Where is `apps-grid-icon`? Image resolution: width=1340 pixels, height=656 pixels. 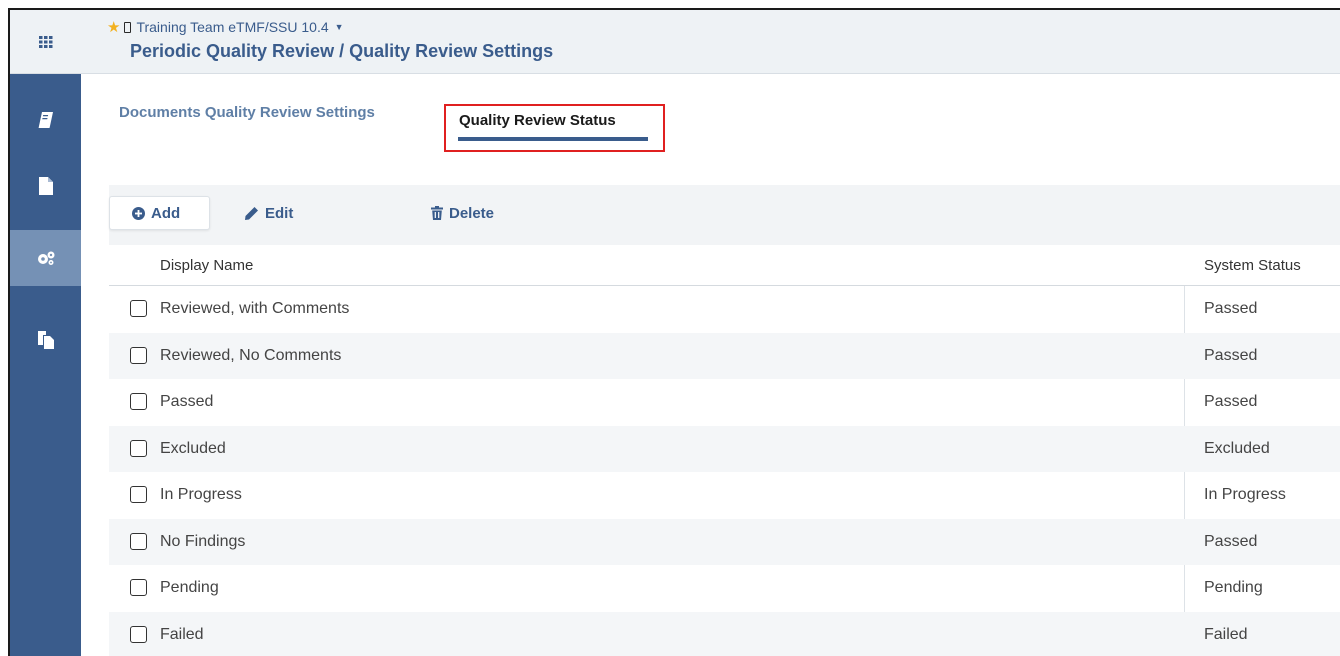
apps-grid-icon is located at coordinates (45, 41).